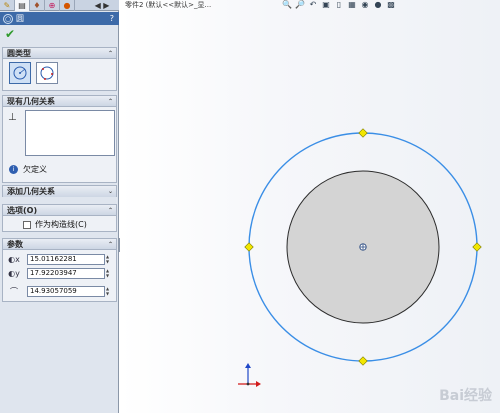 This screenshot has height=413, width=500. I want to click on origin-axes-icon, so click(249, 375).